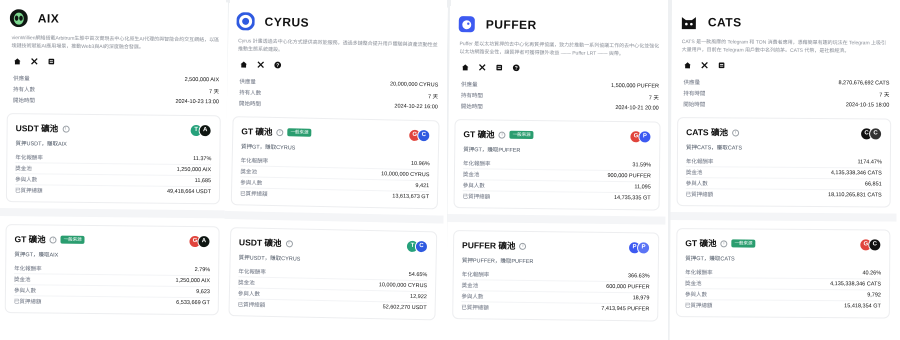 The image size is (900, 340). Describe the element at coordinates (193, 303) in the screenshot. I see `stat-value: 6,533,669 GT` at that location.